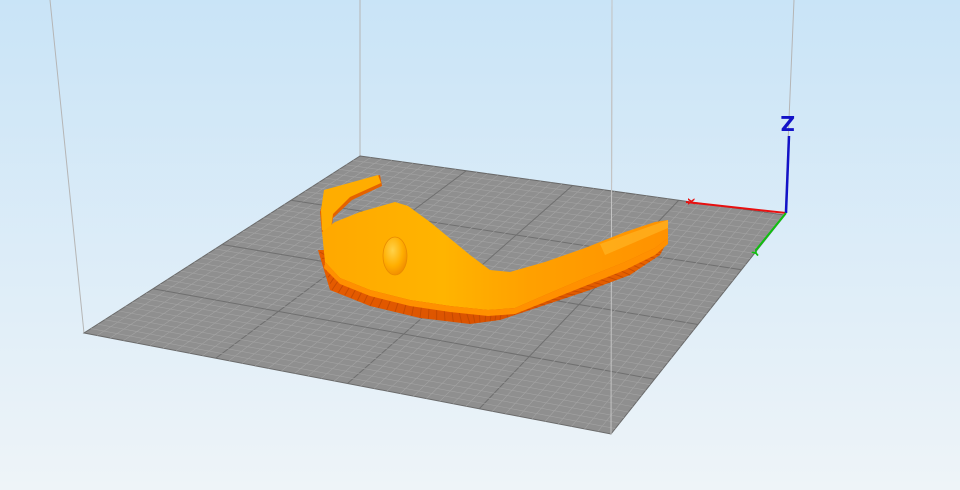 The image size is (960, 490). Describe the element at coordinates (690, 201) in the screenshot. I see `x-axis-label: X` at that location.